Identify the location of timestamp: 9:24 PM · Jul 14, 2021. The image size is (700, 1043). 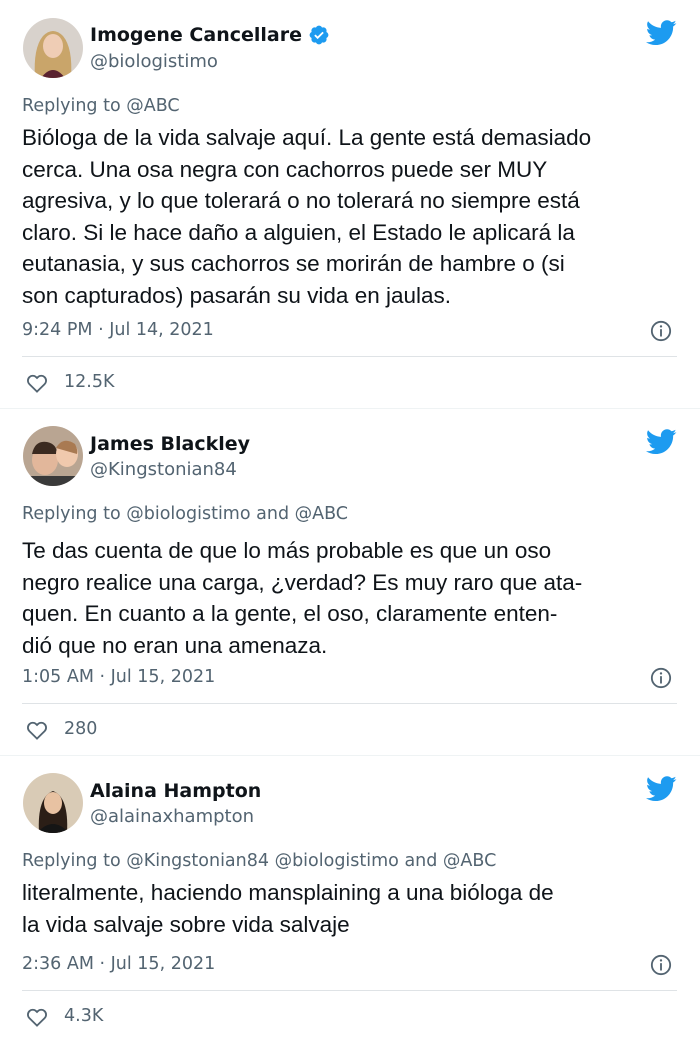
(118, 330).